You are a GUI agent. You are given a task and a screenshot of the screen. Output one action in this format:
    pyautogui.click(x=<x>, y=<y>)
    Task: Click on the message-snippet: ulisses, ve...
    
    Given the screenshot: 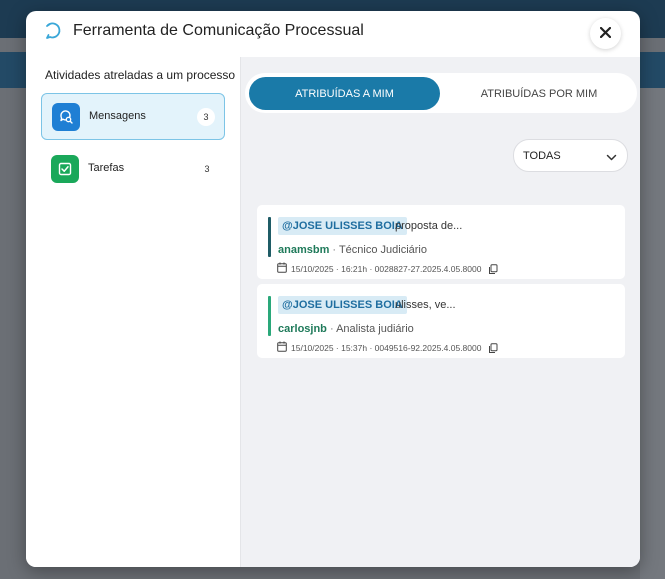 What is the action you would take?
    pyautogui.click(x=425, y=305)
    